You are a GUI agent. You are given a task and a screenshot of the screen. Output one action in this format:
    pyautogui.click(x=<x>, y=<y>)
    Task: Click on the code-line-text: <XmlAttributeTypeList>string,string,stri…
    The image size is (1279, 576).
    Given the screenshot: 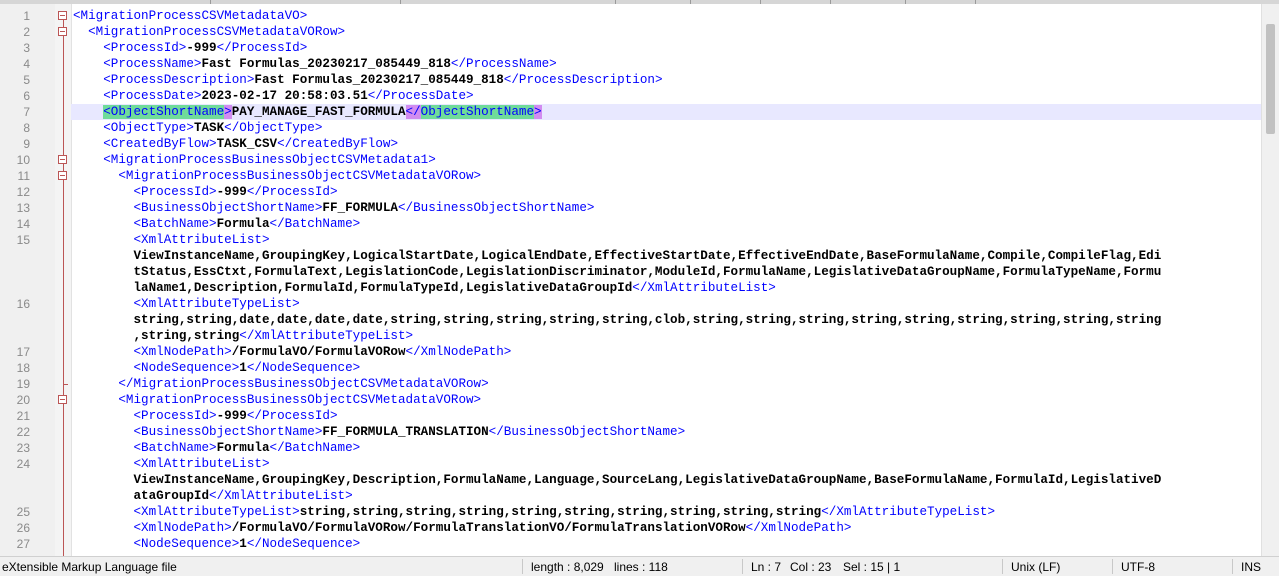 What is the action you would take?
    pyautogui.click(x=534, y=512)
    